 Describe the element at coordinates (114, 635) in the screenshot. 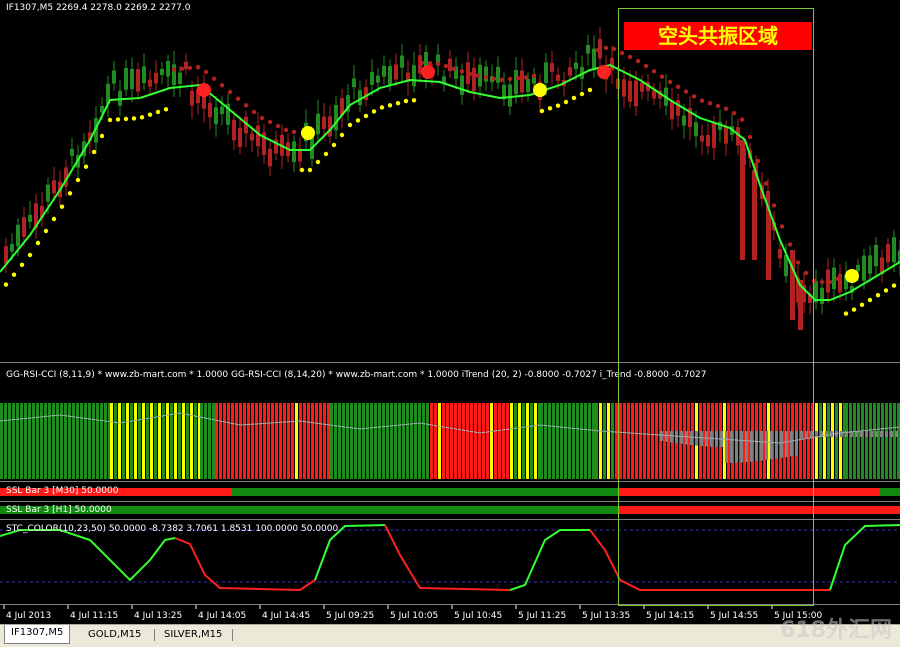

I see `tab-gold-m15: GOLD,M15` at that location.